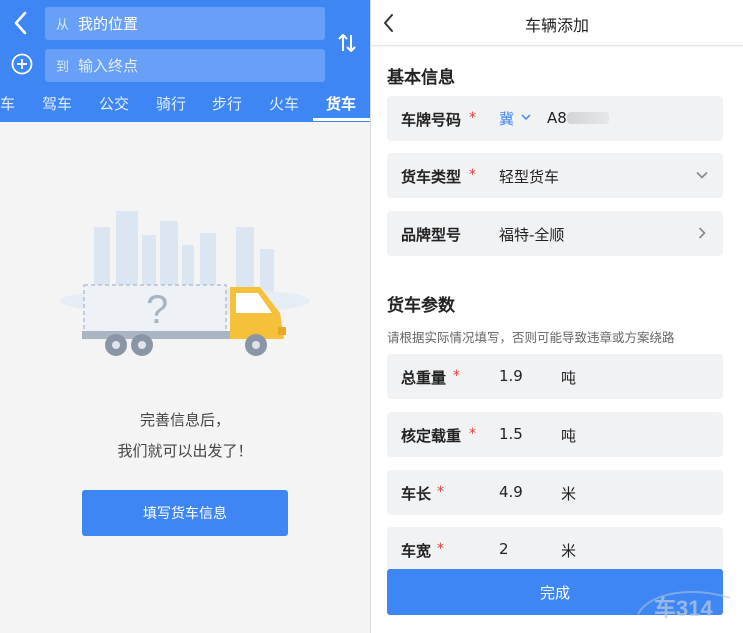 Image resolution: width=743 pixels, height=633 pixels. Describe the element at coordinates (431, 177) in the screenshot. I see `truck-type-label: 货车类型` at that location.